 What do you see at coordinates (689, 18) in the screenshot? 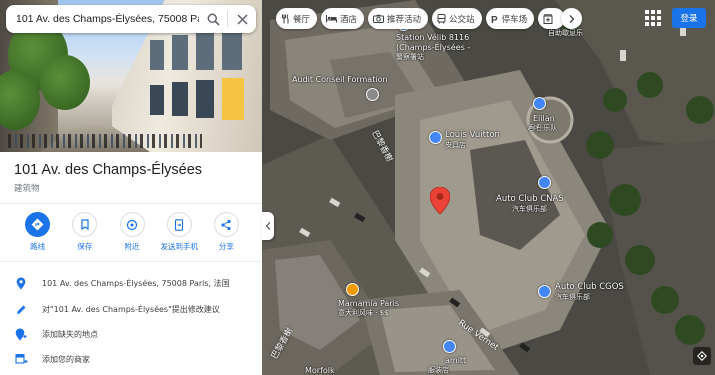
I see `signin-button: 登录` at bounding box center [689, 18].